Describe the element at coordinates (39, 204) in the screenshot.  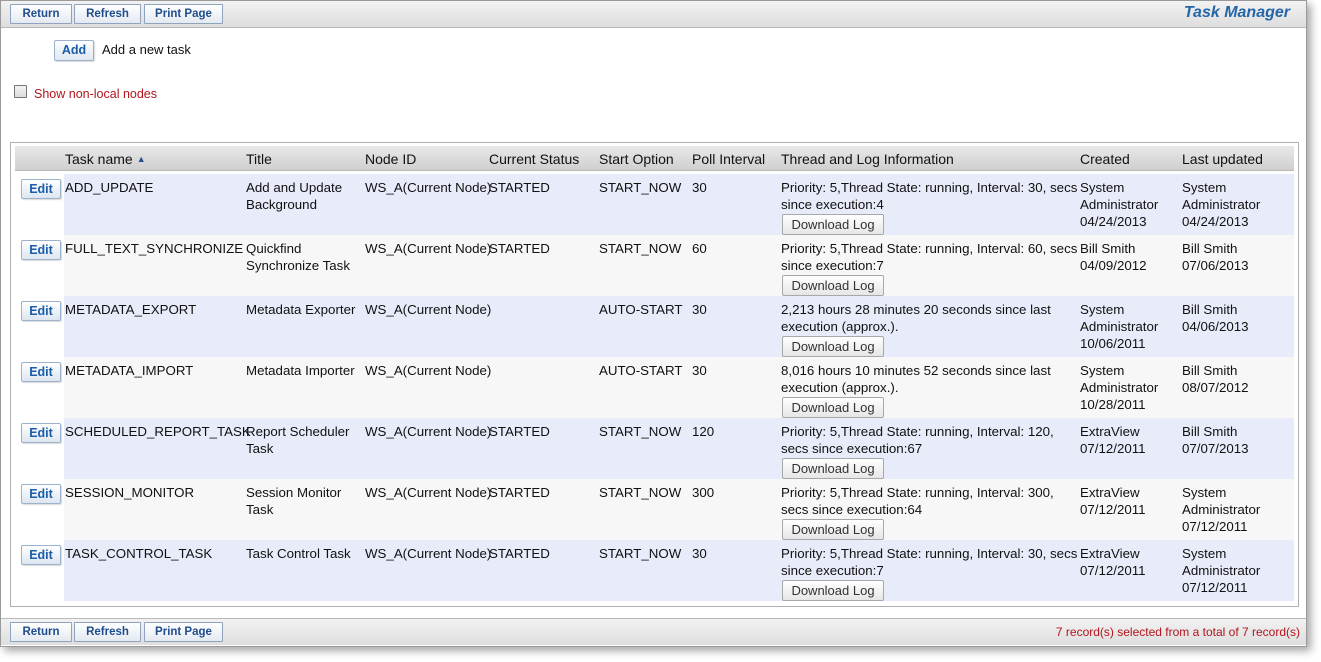
I see `edit-cell: Edit` at that location.